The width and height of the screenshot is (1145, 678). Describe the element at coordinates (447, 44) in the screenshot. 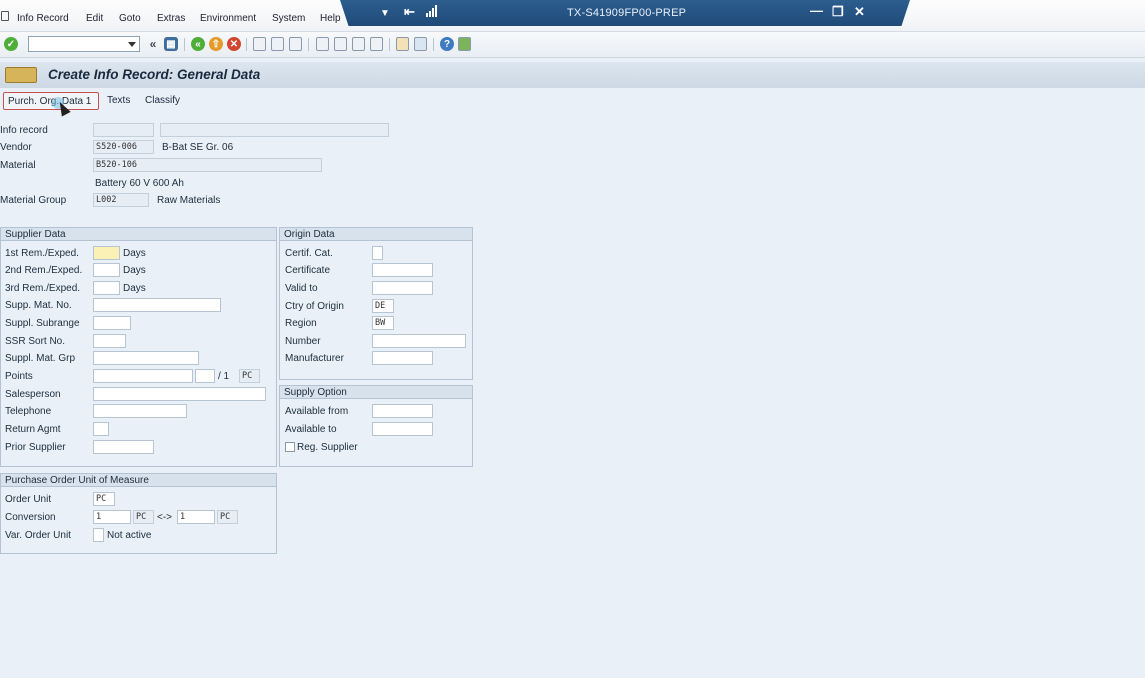

I see `help-icon: ?` at that location.